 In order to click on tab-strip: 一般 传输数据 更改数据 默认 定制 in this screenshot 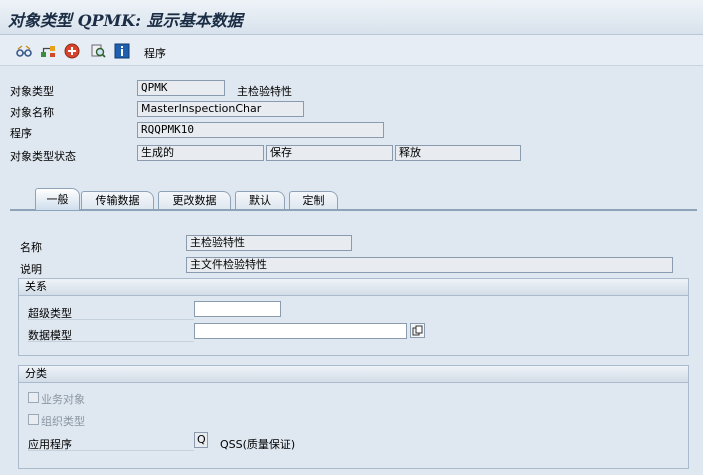, I will do `click(351, 199)`.